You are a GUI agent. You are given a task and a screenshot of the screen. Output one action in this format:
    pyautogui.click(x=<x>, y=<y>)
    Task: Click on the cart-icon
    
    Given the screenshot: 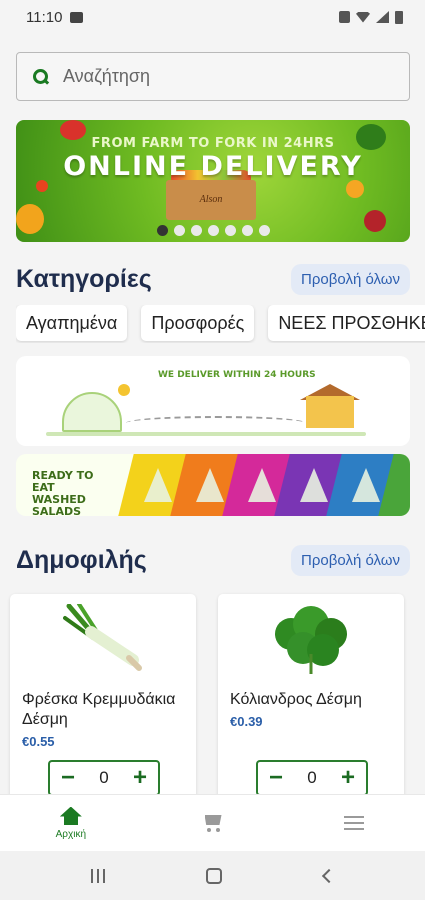 What is the action you would take?
    pyautogui.click(x=213, y=823)
    